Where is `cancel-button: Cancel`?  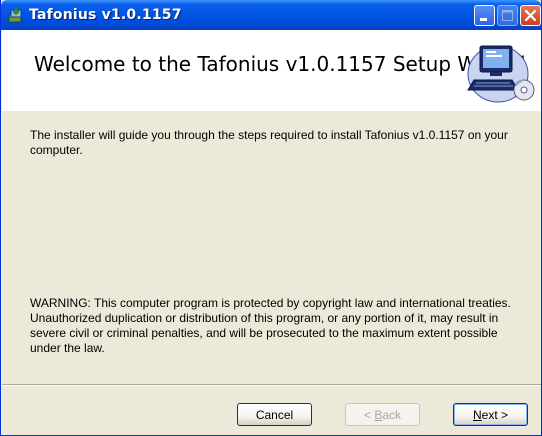 cancel-button: Cancel is located at coordinates (274, 414).